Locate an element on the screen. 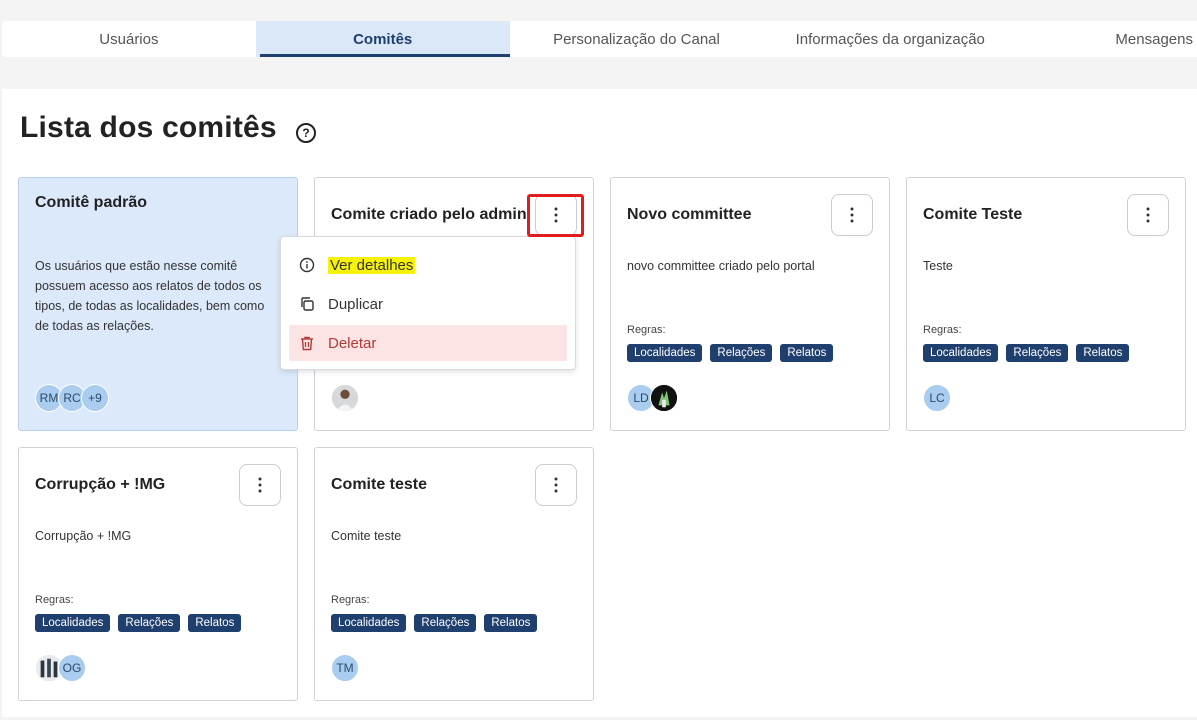 The image size is (1197, 720). menu-item-ver-detalhes: Ver detalhes is located at coordinates (428, 265).